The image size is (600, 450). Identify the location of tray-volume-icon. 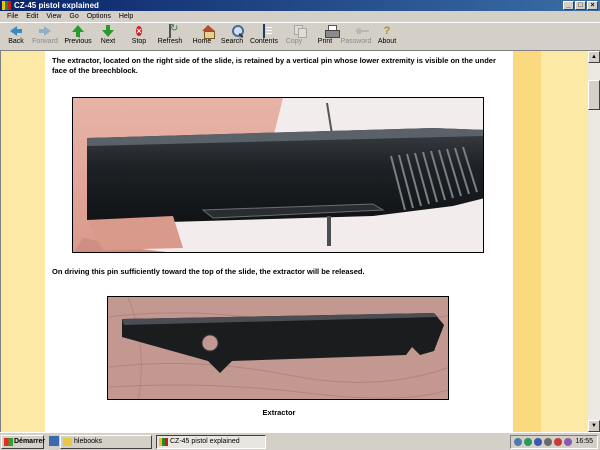
(548, 442).